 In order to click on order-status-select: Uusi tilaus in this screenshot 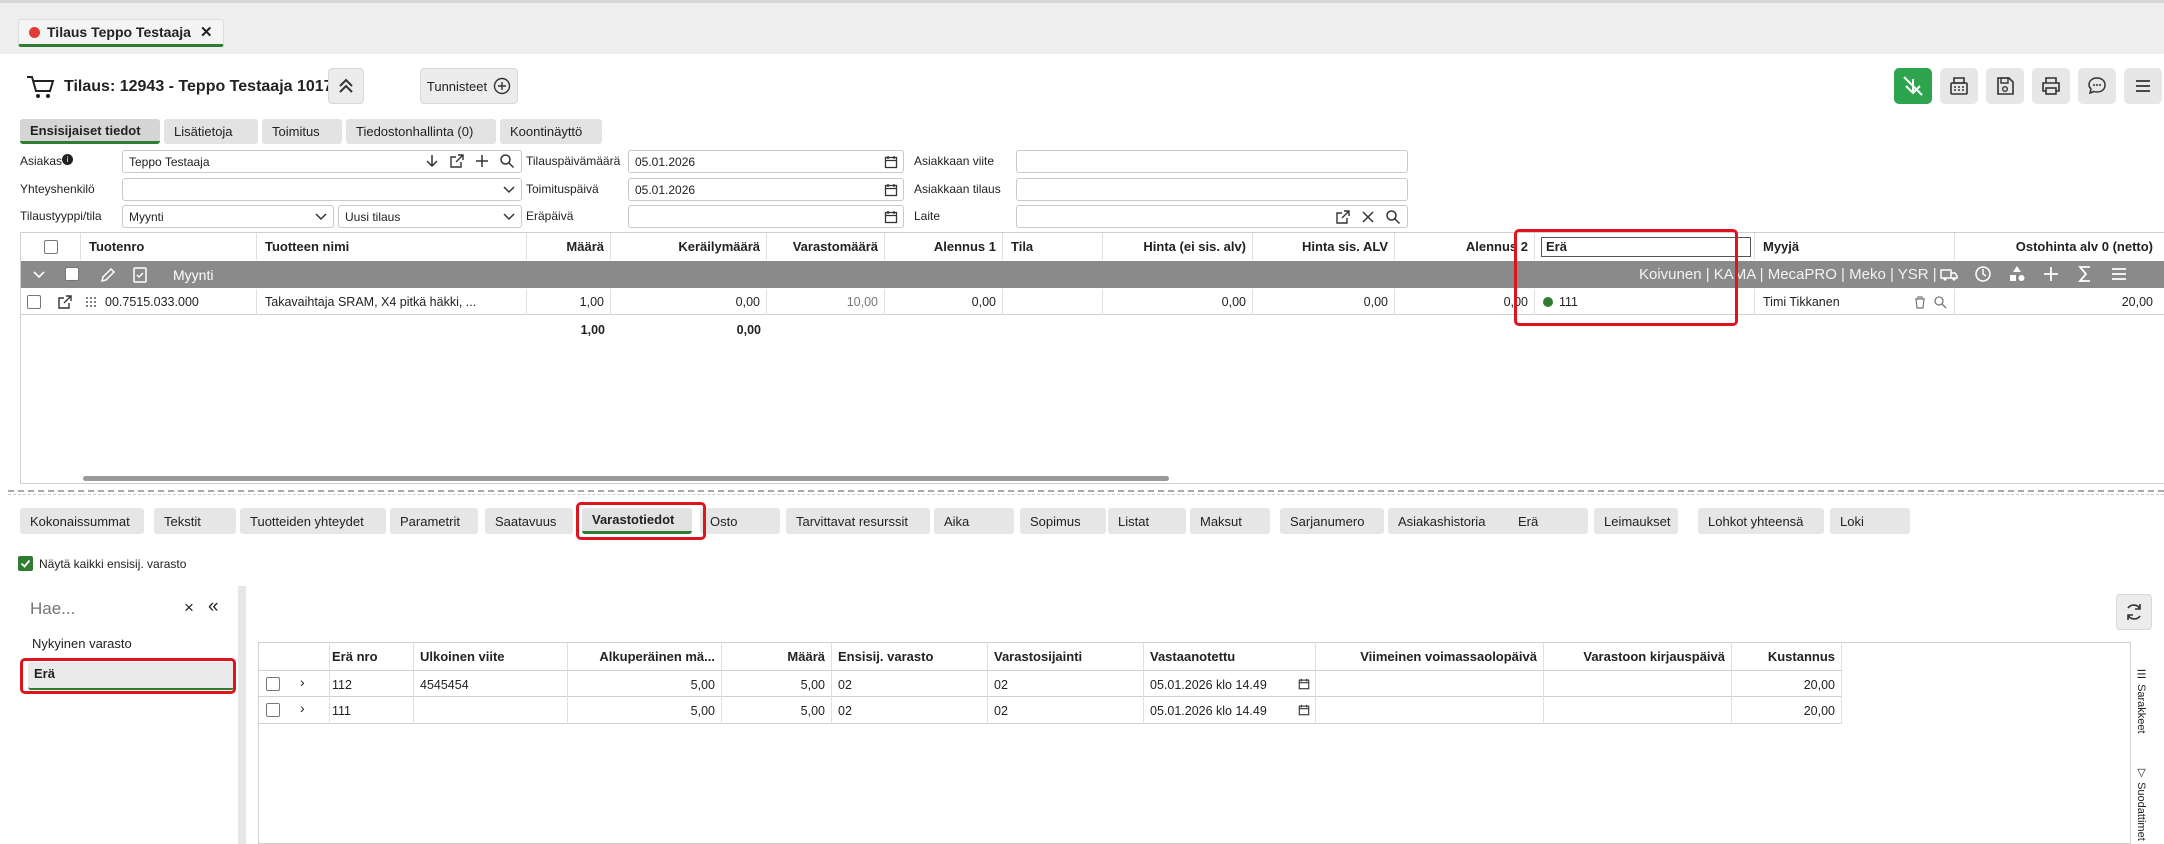, I will do `click(430, 216)`.